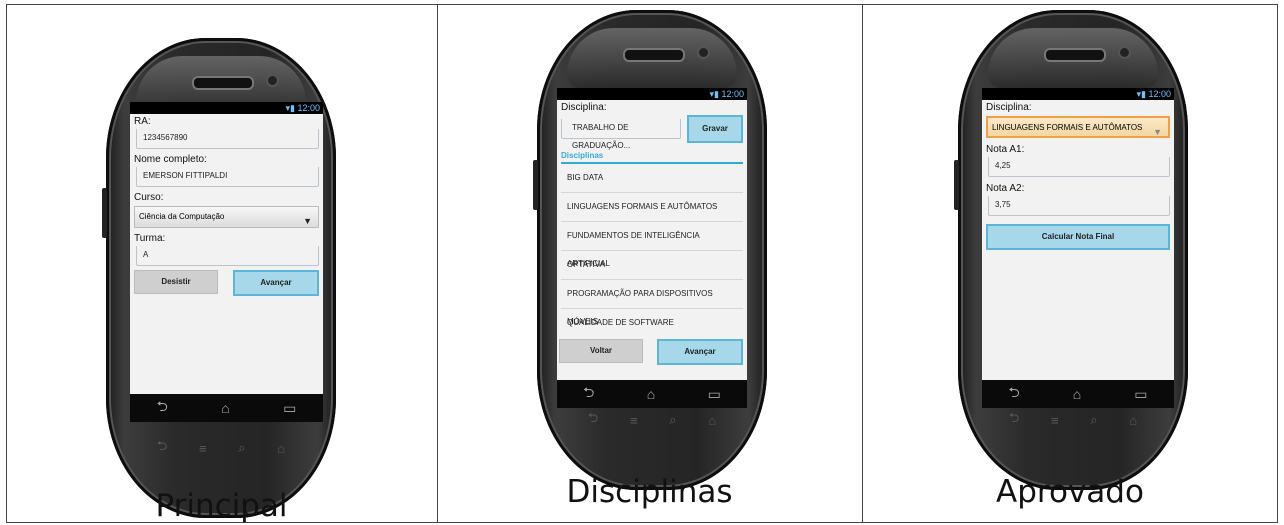 The height and width of the screenshot is (525, 1284). I want to click on disciplina-spinner: LINGUAGENS FORMAIS E AUTÔMATOS ▼, so click(1078, 127).